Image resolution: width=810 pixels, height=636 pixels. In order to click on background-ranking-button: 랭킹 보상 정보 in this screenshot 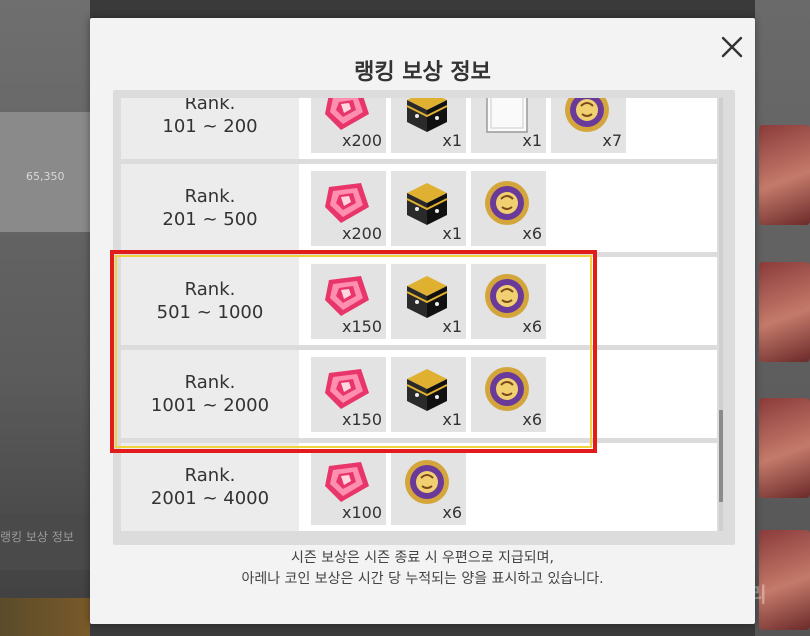, I will do `click(45, 542)`.